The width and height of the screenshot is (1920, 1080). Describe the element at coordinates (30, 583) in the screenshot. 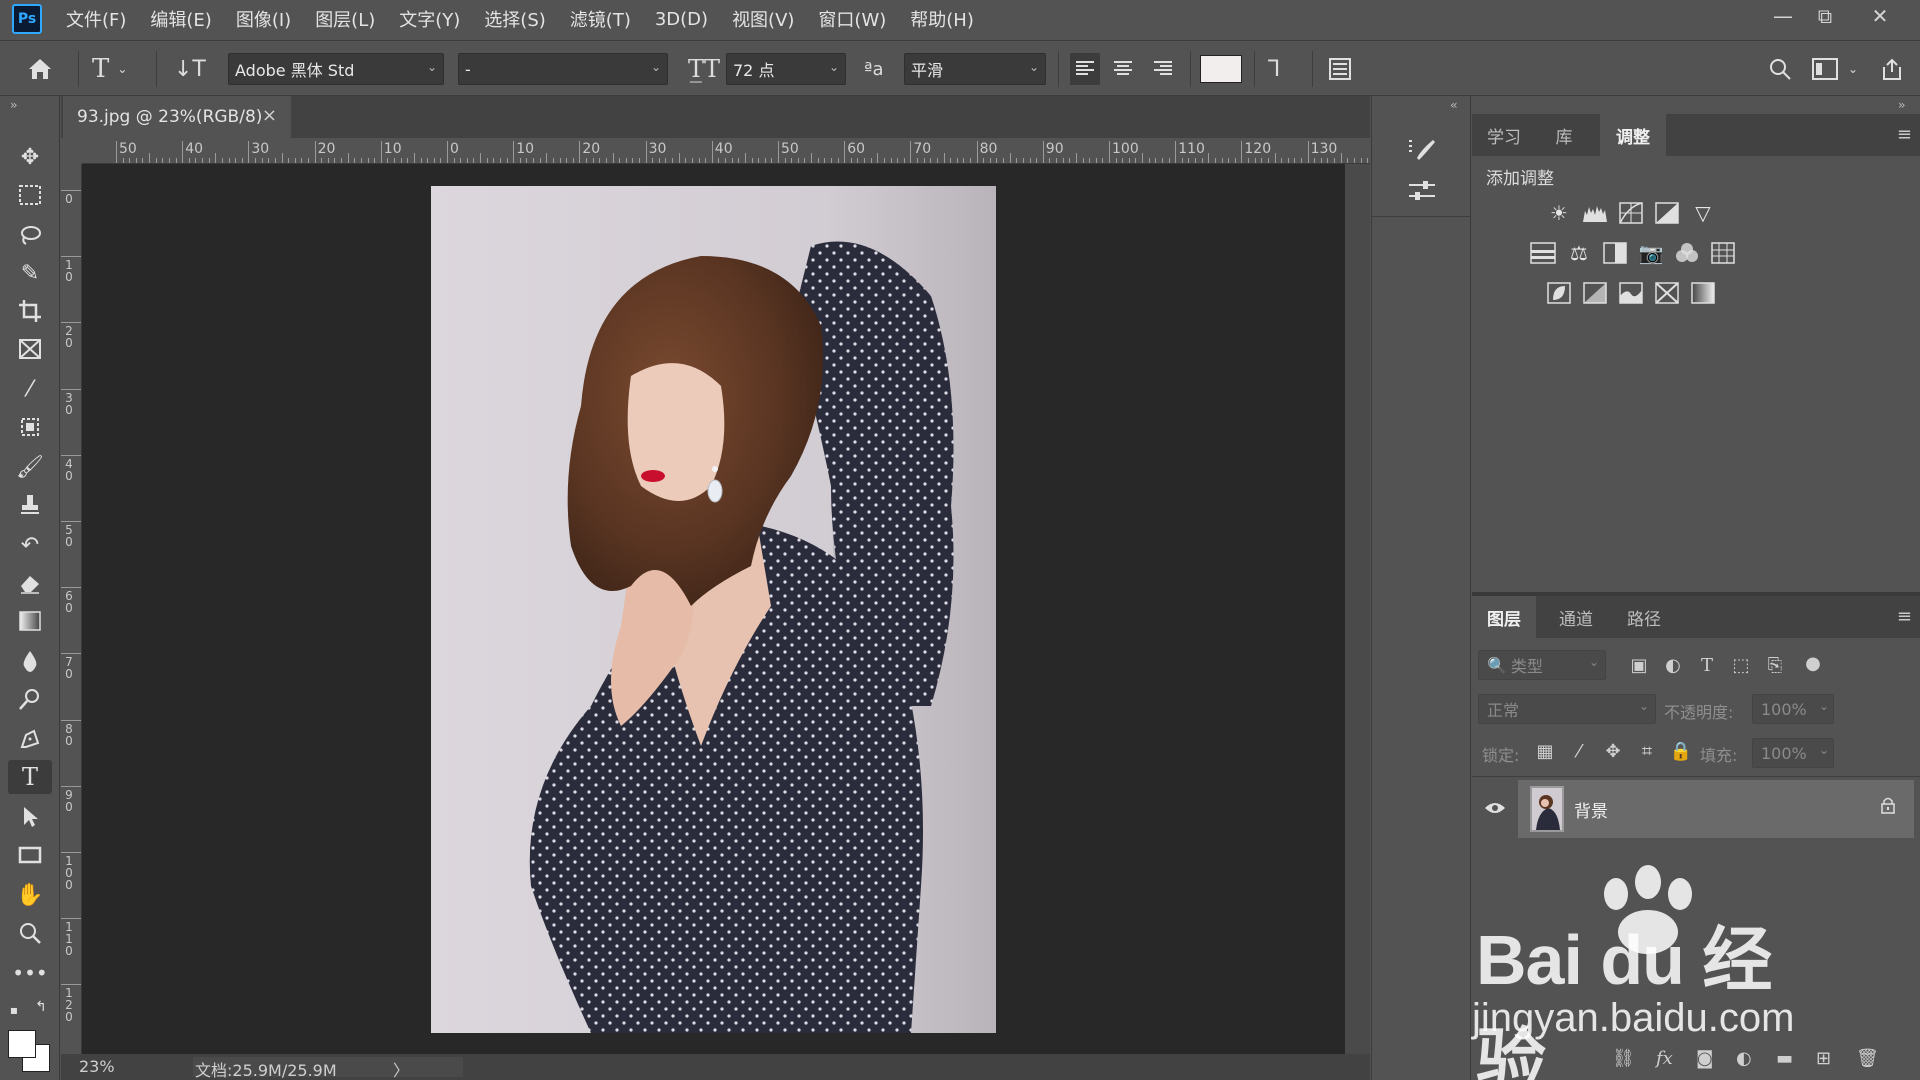

I see `eraser-tool` at that location.